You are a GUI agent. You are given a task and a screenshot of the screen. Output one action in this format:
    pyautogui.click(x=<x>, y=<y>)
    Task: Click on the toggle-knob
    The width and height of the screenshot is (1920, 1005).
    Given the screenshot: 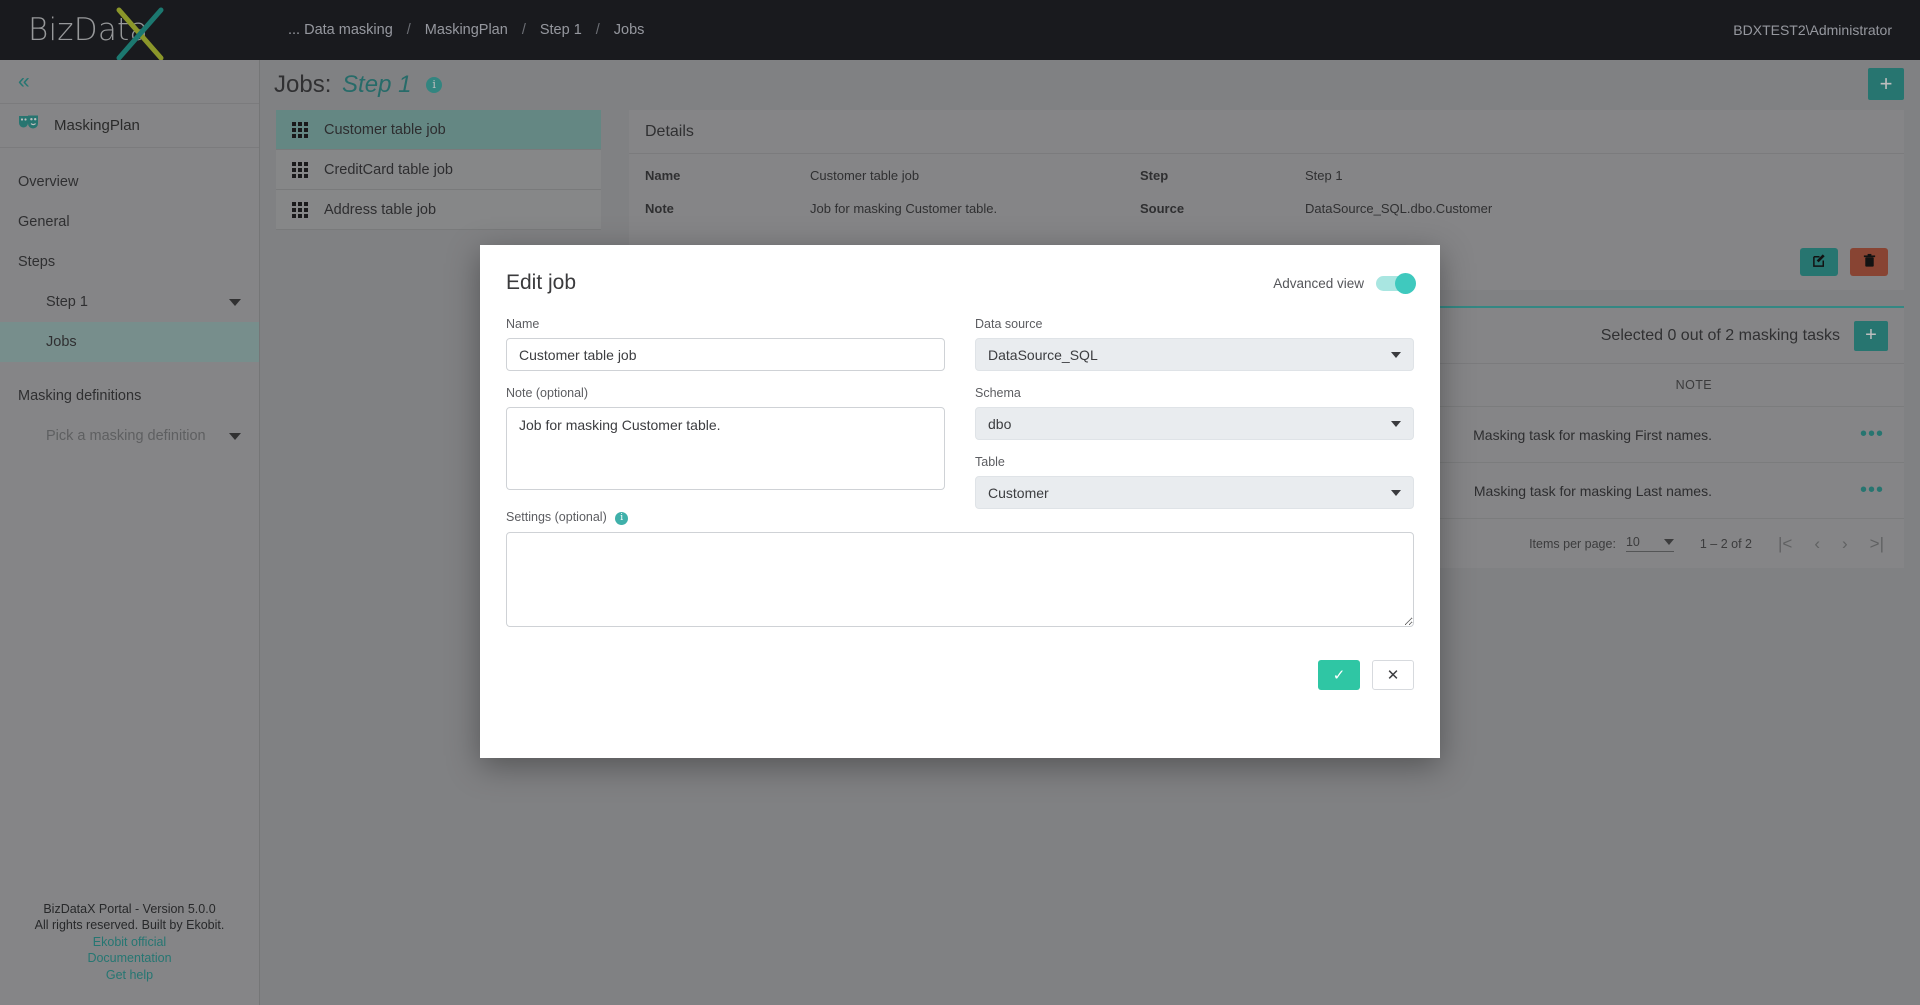 What is the action you would take?
    pyautogui.click(x=1405, y=283)
    